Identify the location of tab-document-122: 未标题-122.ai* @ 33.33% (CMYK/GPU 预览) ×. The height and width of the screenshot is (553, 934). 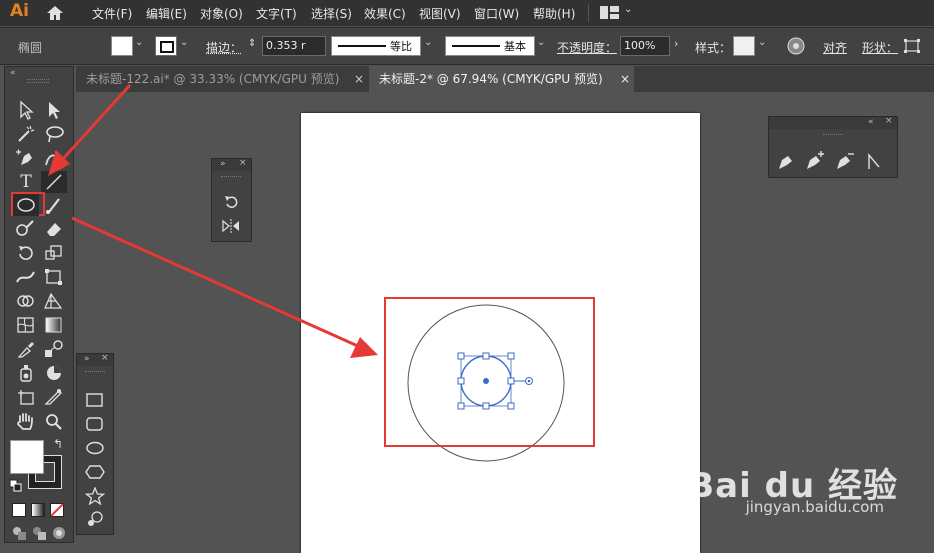
(222, 79).